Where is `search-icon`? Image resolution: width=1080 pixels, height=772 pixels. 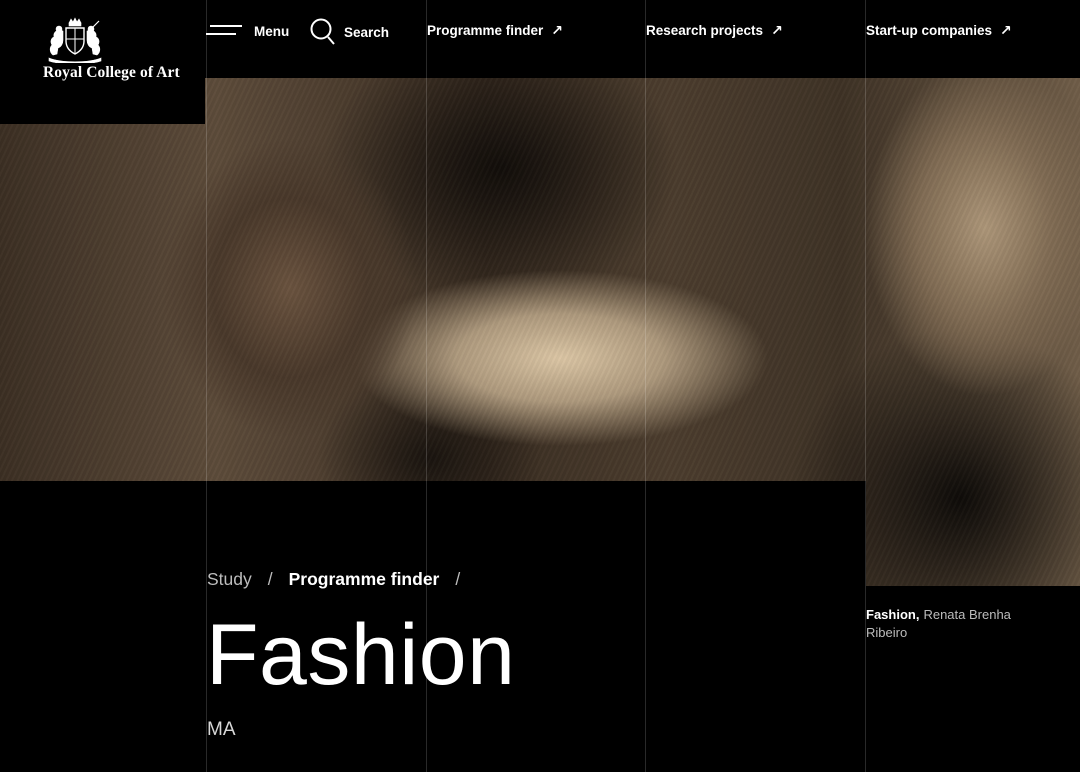
search-icon is located at coordinates (322, 31).